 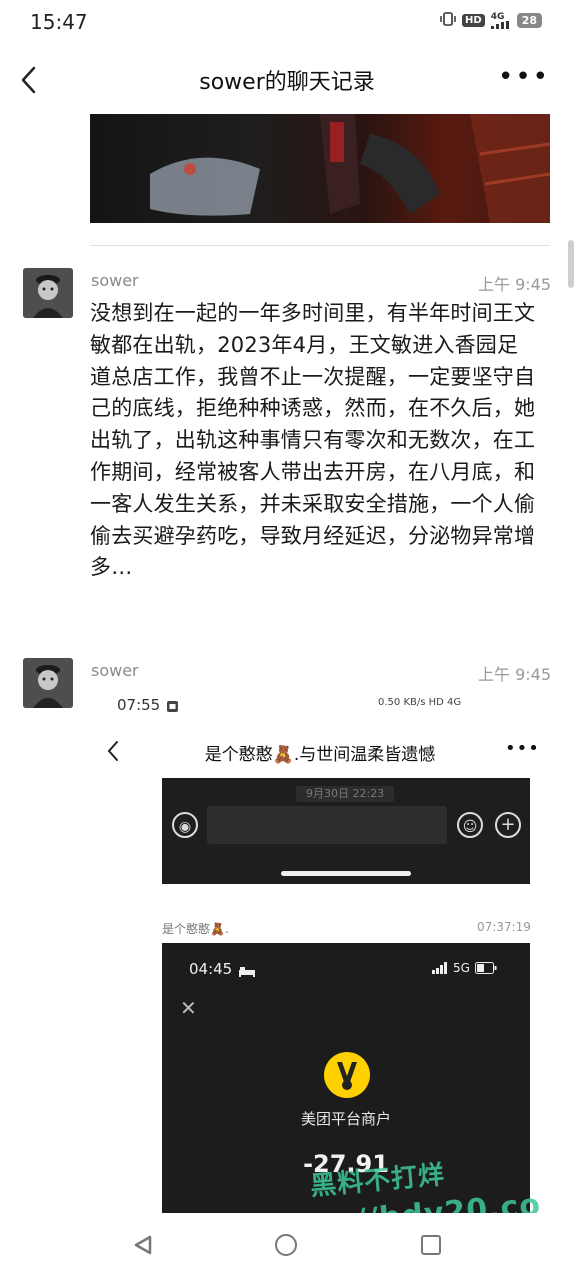 I want to click on hd-icon: HD, so click(x=473, y=20).